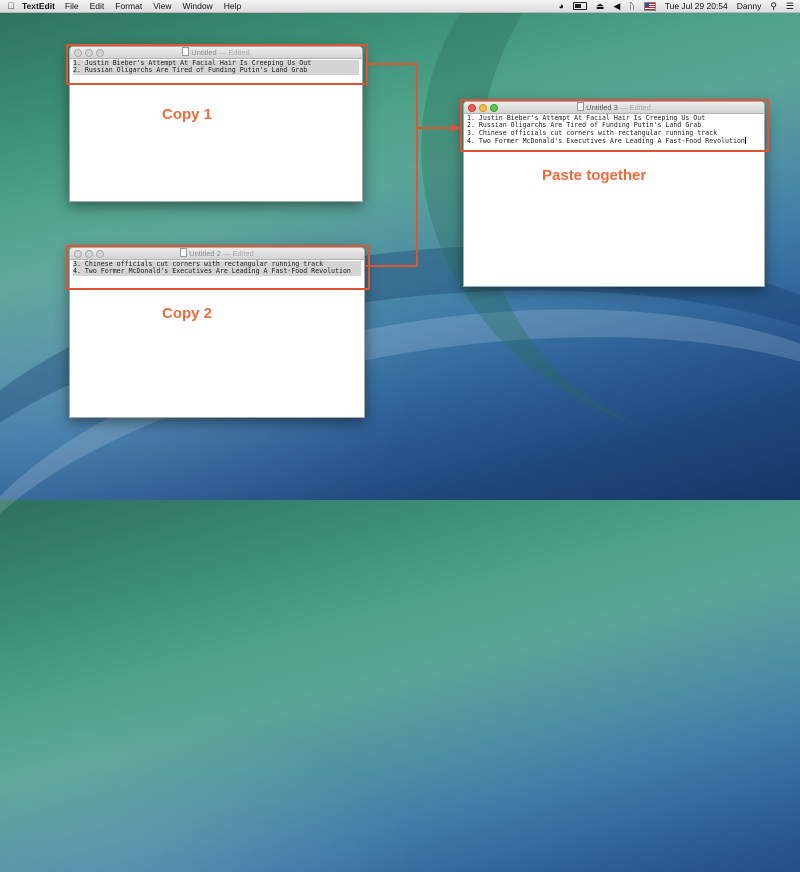  I want to click on label-paste-together: Paste together, so click(594, 175).